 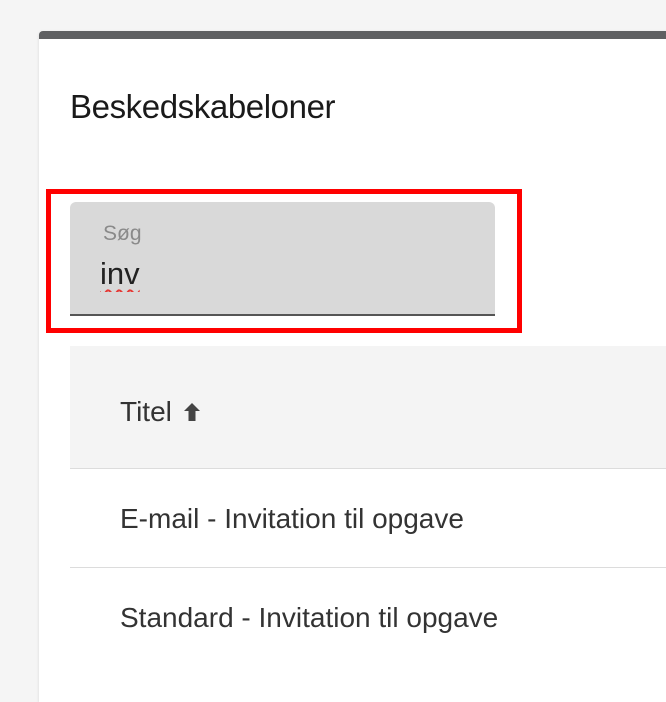 What do you see at coordinates (191, 412) in the screenshot?
I see `arrow-up-icon` at bounding box center [191, 412].